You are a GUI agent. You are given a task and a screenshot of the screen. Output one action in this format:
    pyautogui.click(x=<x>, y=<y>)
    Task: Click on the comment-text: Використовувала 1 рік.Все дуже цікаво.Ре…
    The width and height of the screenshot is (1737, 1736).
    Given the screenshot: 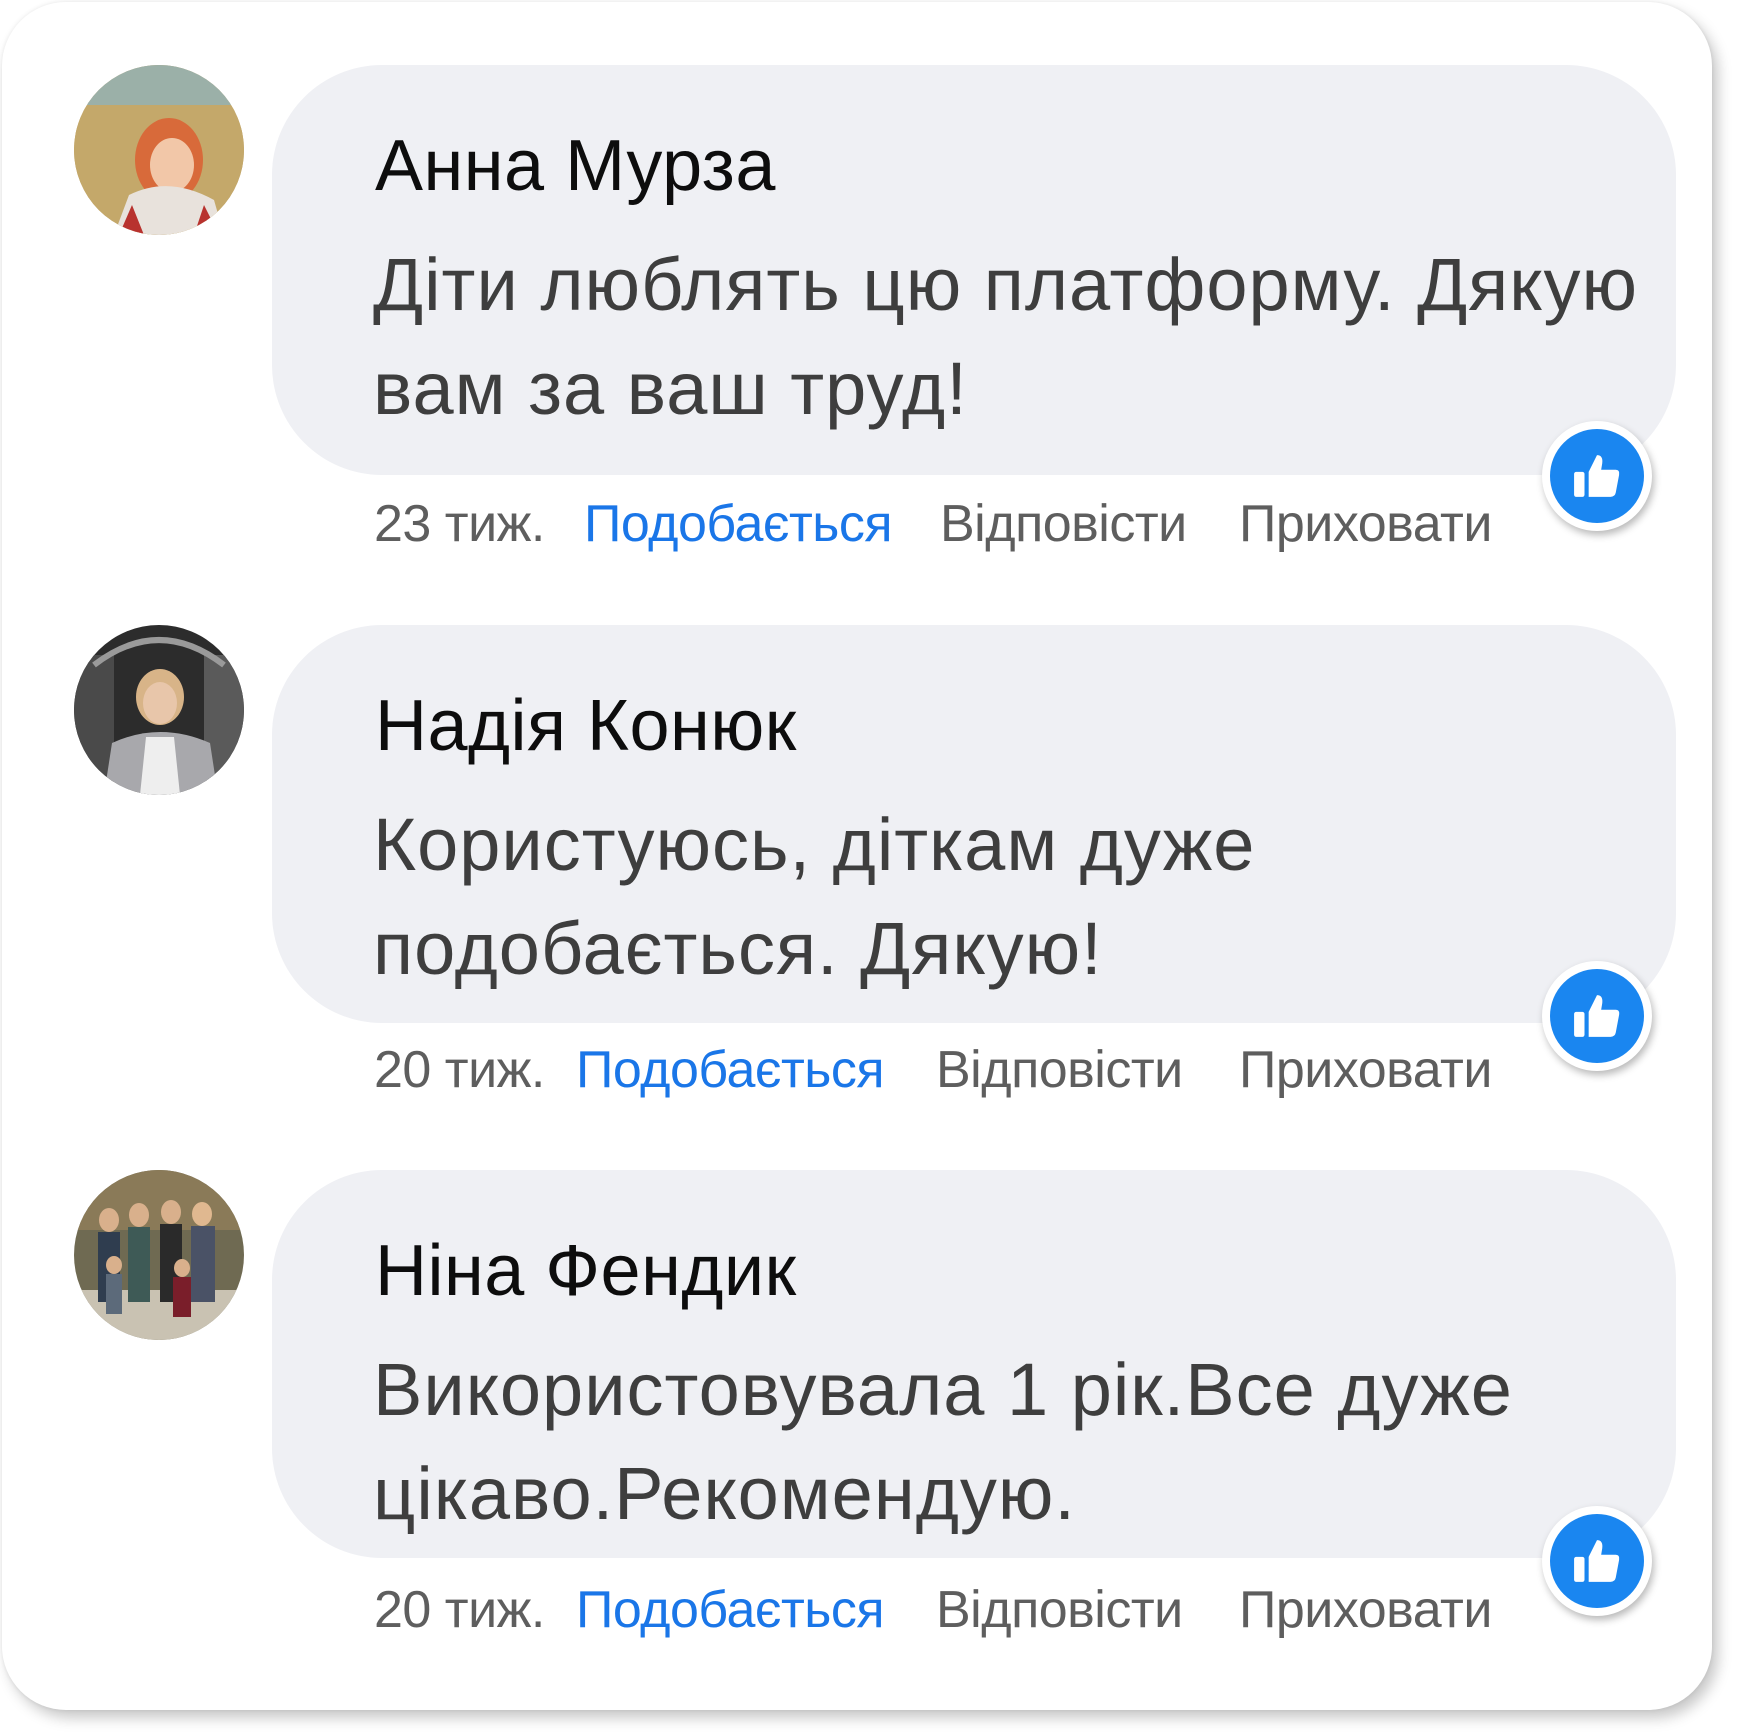 What is the action you would take?
    pyautogui.click(x=943, y=1441)
    